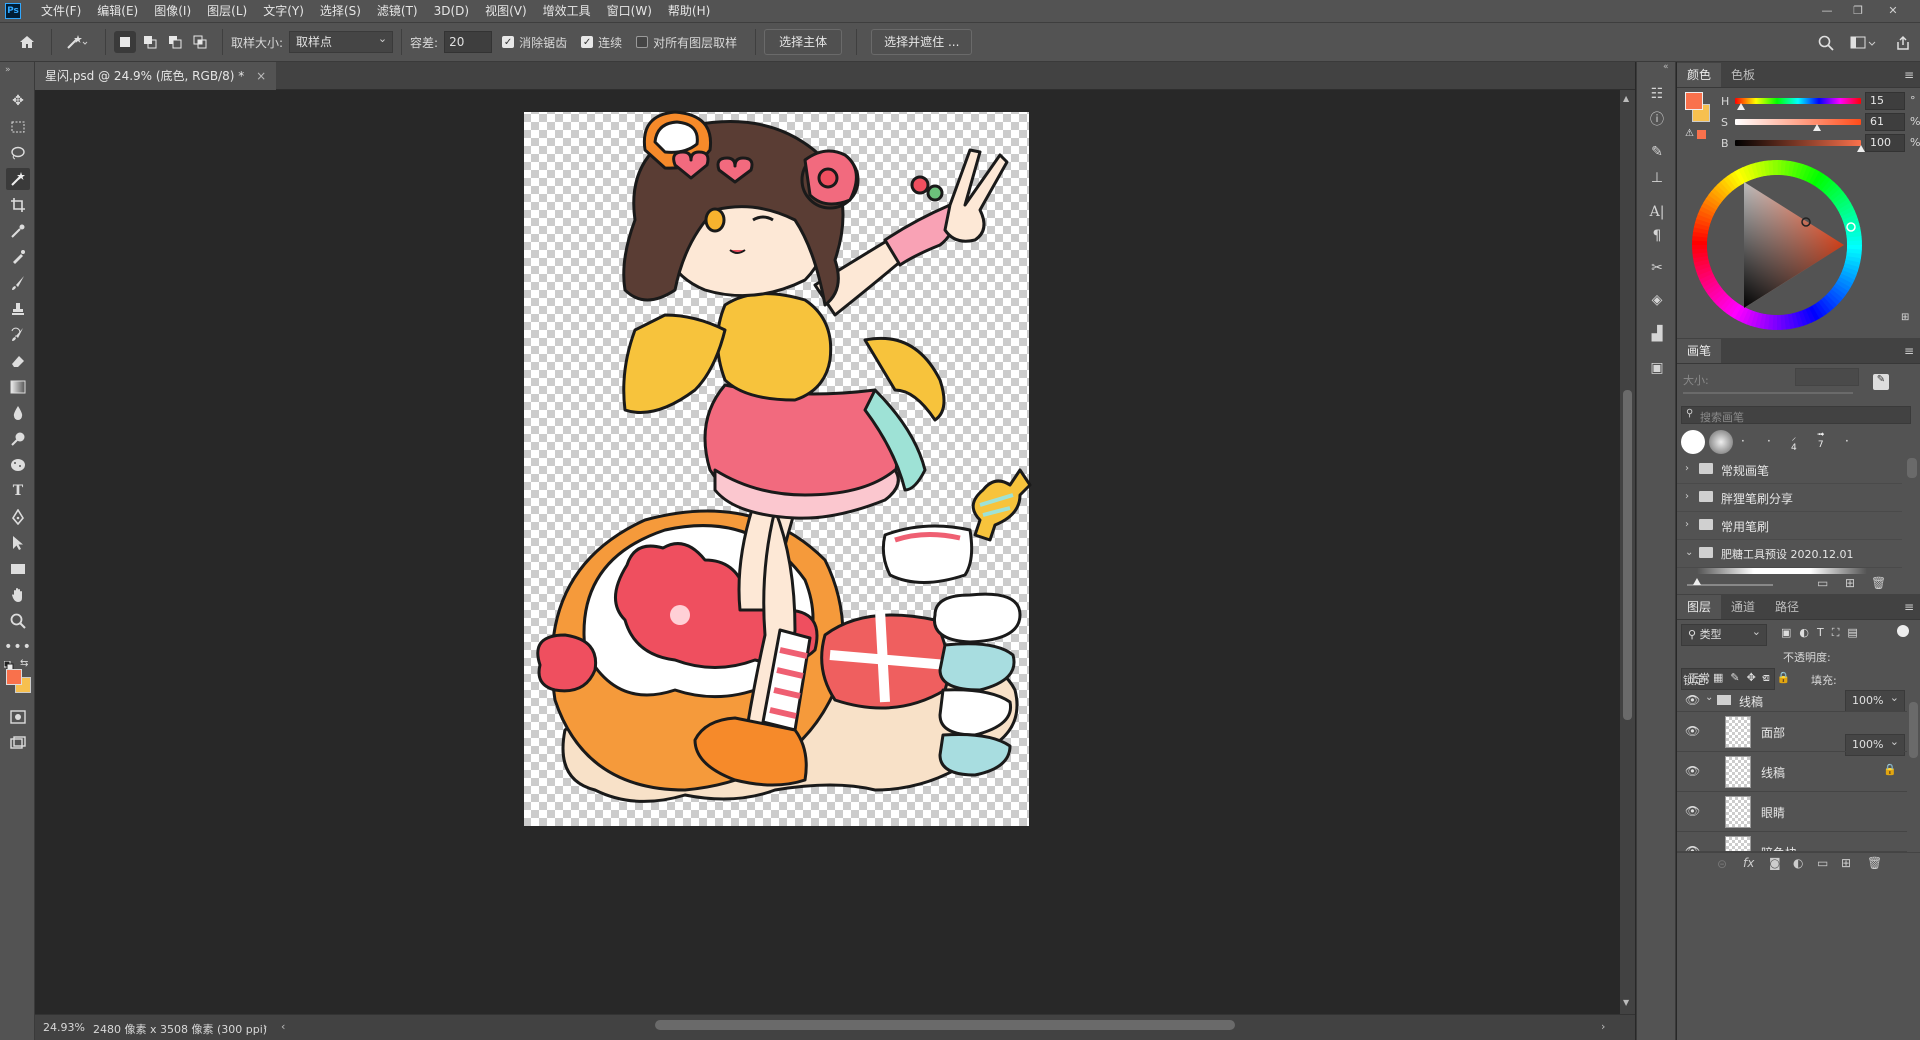 The image size is (1920, 1040). I want to click on adjustments-icon: ☷, so click(1657, 94).